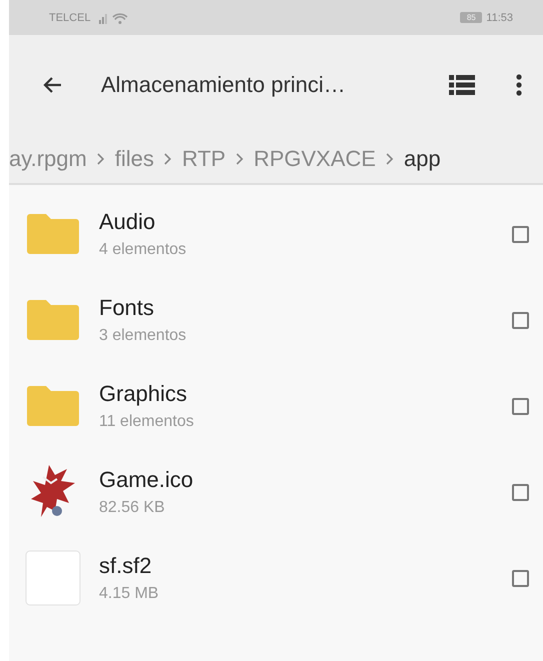 The width and height of the screenshot is (543, 661). Describe the element at coordinates (146, 480) in the screenshot. I see `file-name: Game.ico` at that location.